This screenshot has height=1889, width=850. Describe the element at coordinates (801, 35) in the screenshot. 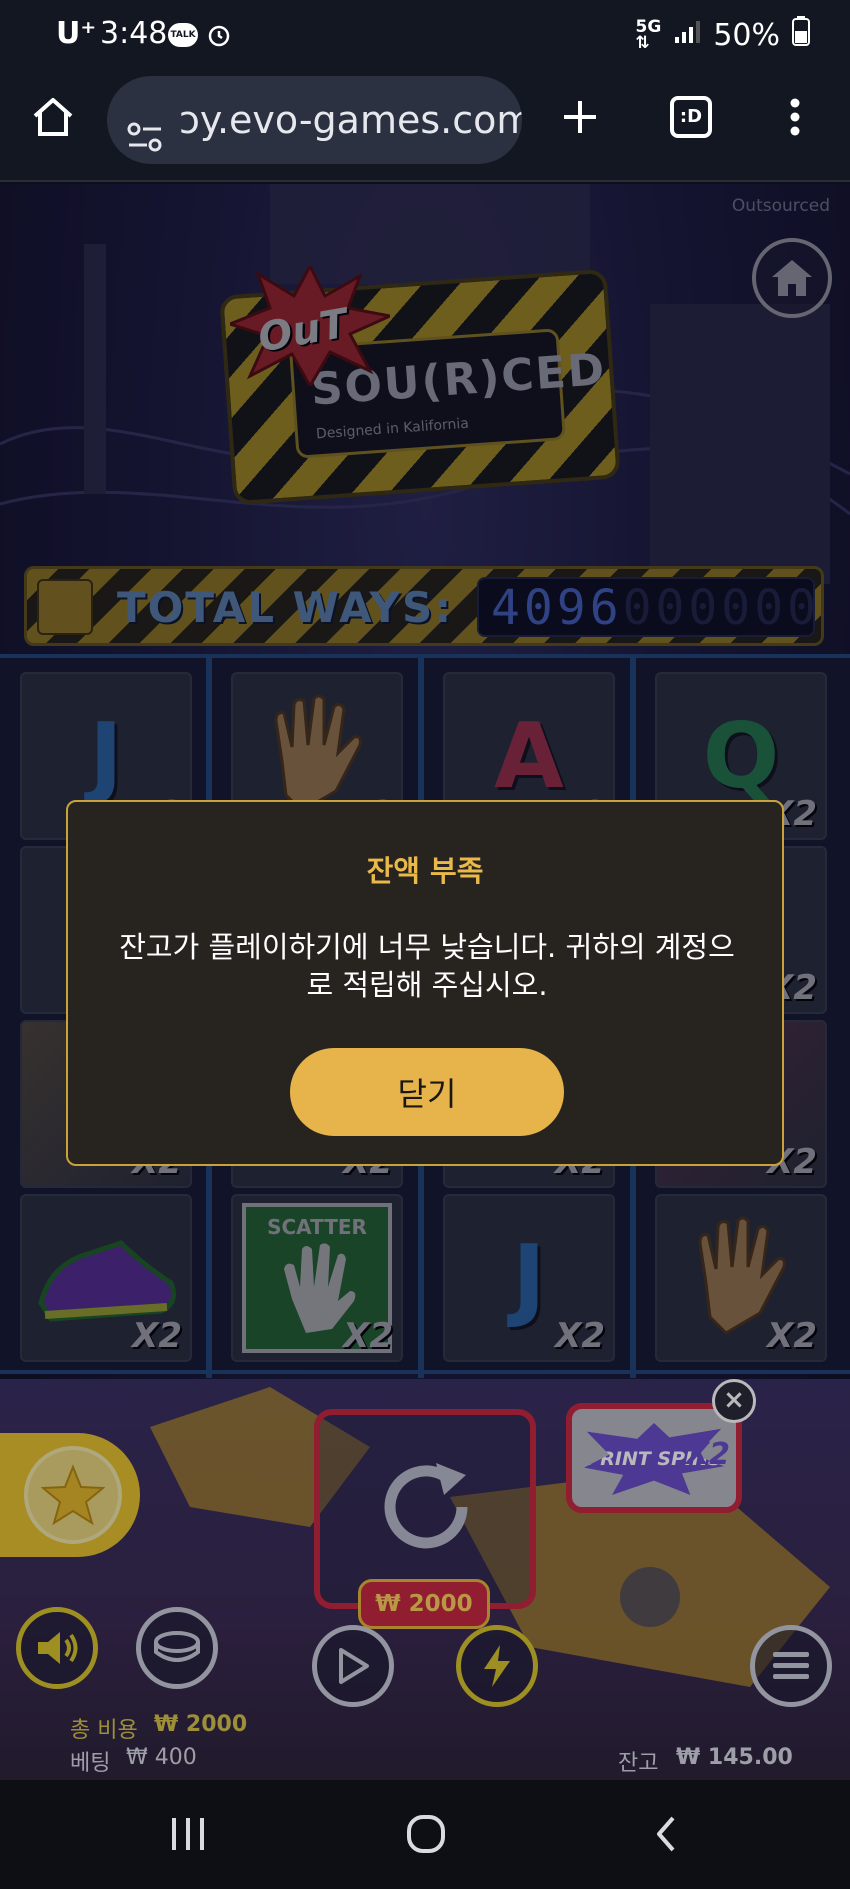

I see `battery-icon` at that location.